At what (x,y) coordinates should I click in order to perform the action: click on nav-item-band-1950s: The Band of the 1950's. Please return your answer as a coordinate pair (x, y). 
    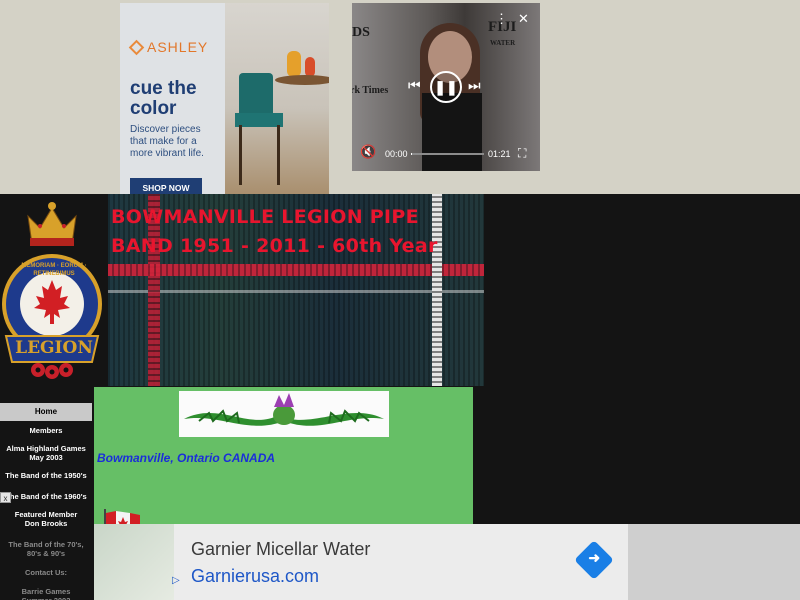
    Looking at the image, I should click on (46, 475).